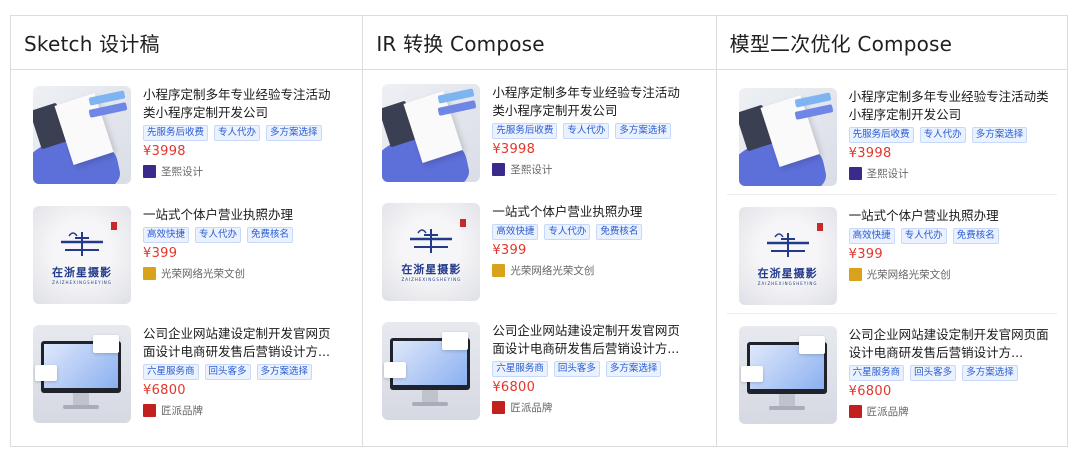 The image size is (1080, 461). I want to click on column-title: IR 转换 Compose, so click(539, 43).